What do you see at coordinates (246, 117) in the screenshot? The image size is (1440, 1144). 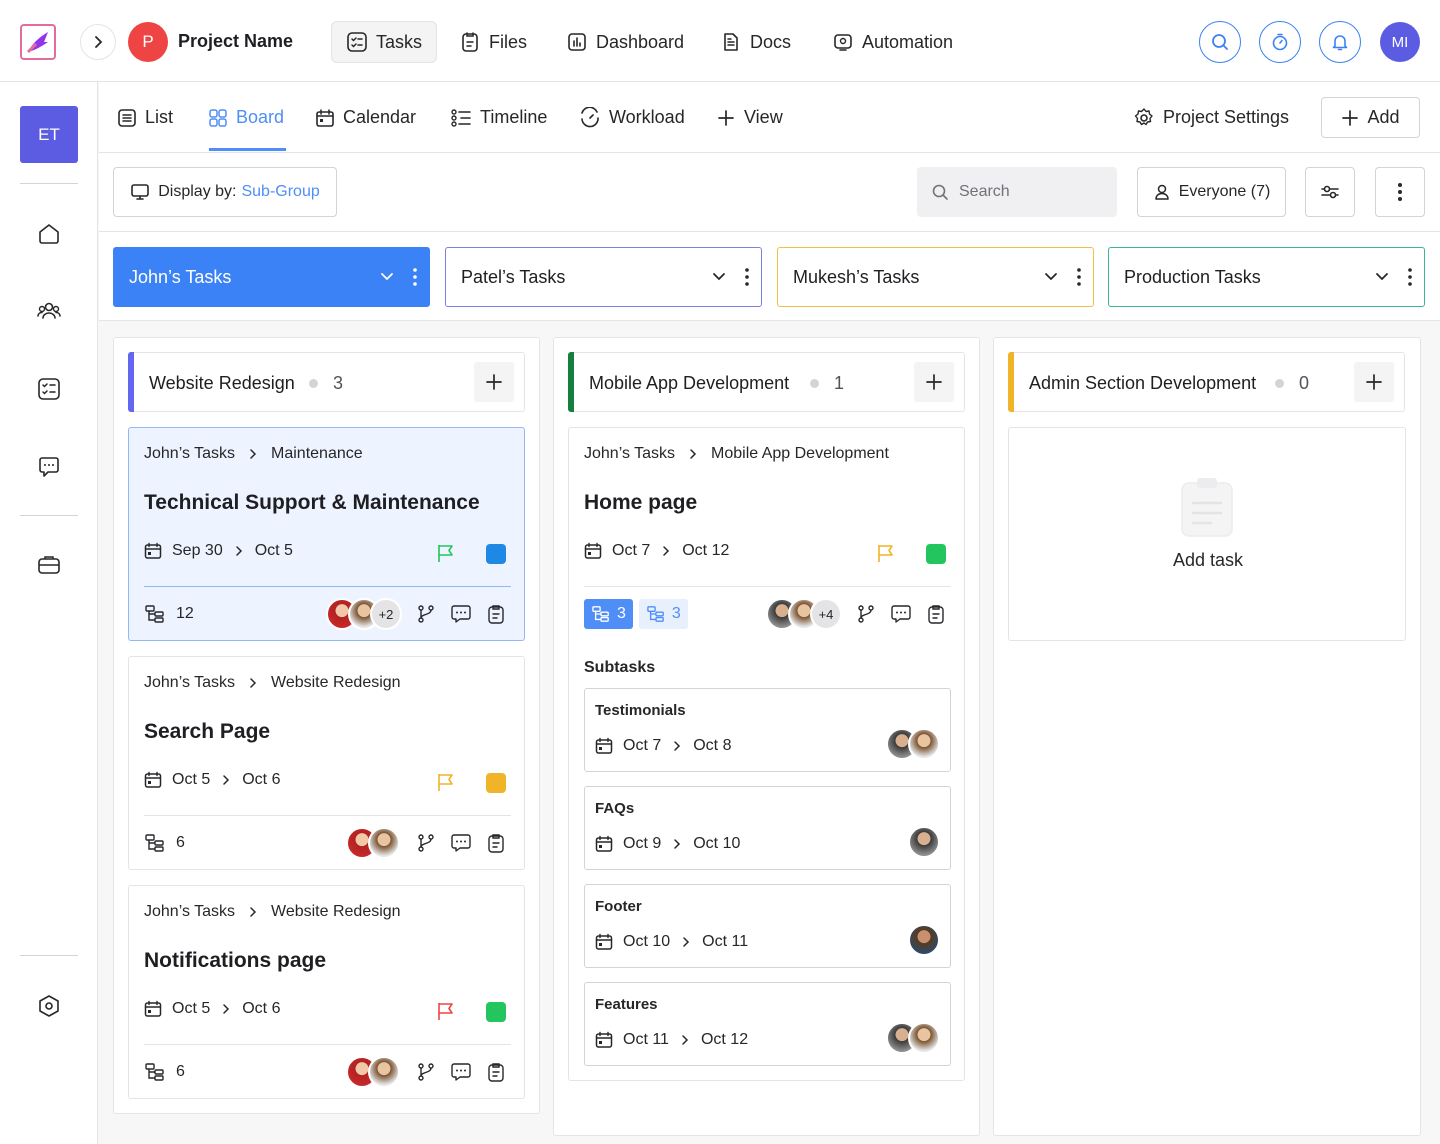 I see `tab-board: Board` at bounding box center [246, 117].